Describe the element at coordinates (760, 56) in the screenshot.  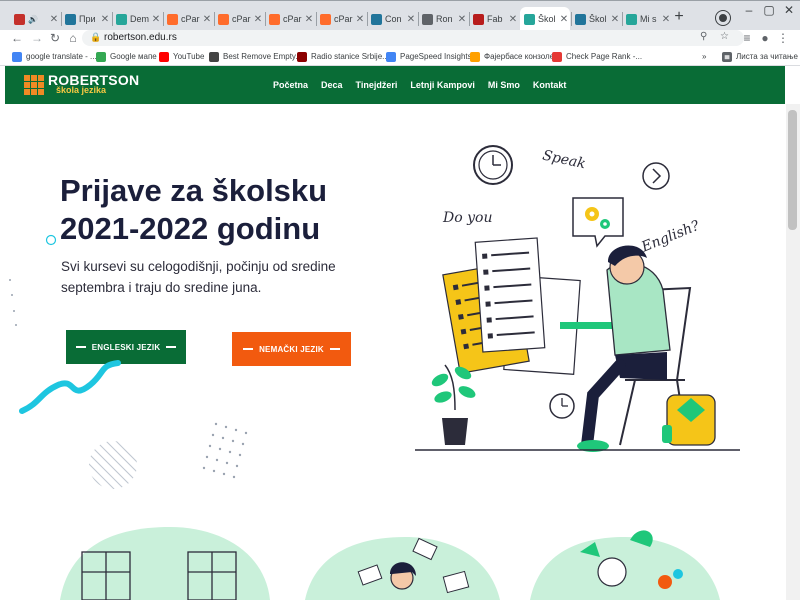
I see `reading-list-button: ≣ Листа за читање` at that location.